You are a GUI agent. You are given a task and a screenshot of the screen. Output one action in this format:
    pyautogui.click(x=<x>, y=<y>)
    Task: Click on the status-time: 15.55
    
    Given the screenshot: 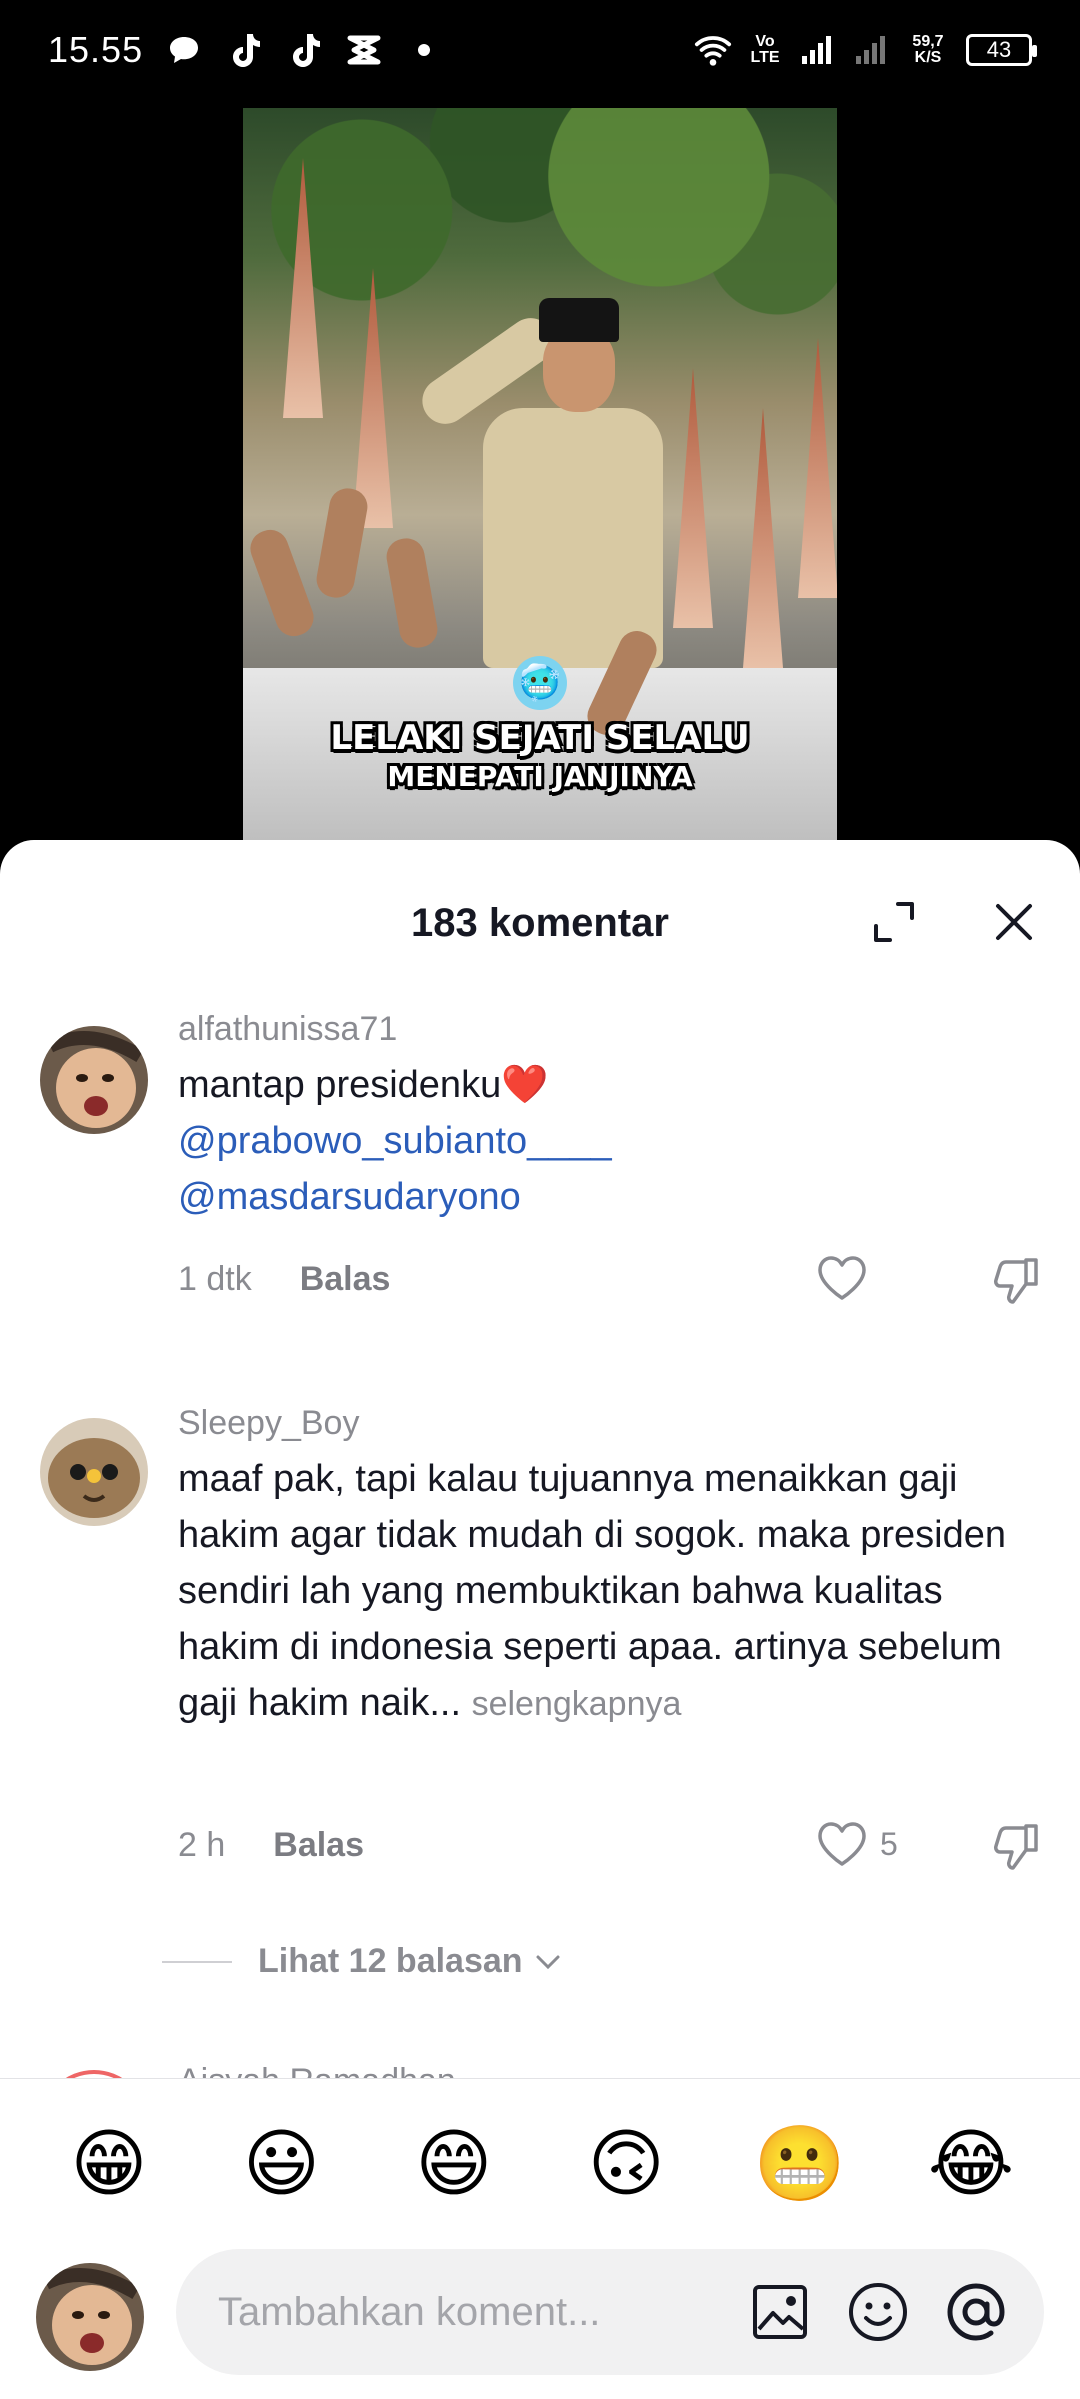 What is the action you would take?
    pyautogui.click(x=96, y=49)
    